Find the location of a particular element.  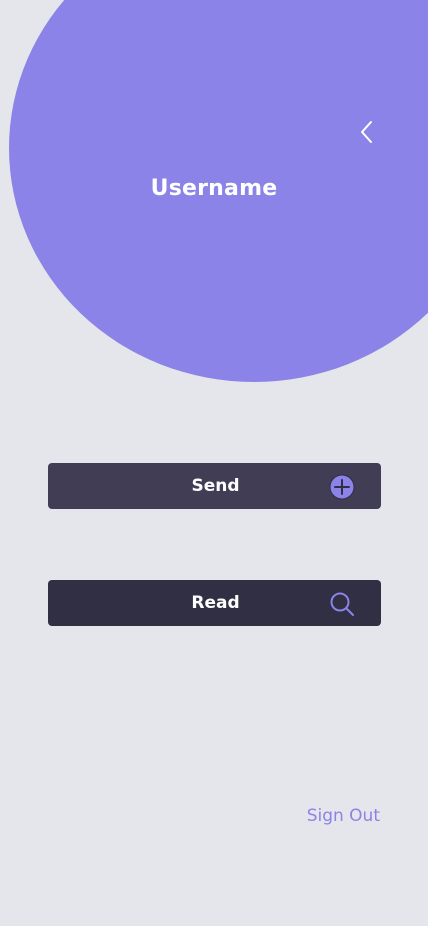

sign-out-link: Sign Out is located at coordinates (330, 816).